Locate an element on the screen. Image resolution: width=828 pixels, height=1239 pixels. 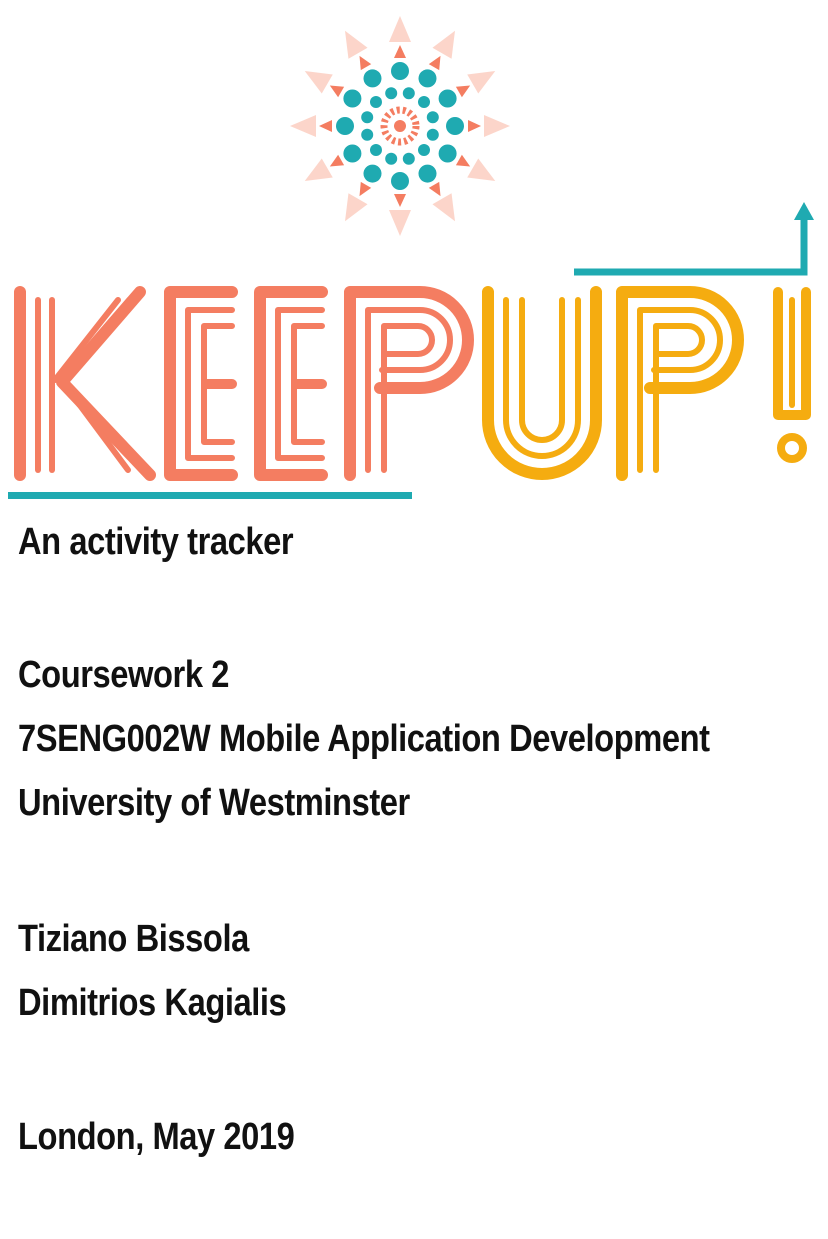
place-date: London, May 2019 is located at coordinates (156, 1137).